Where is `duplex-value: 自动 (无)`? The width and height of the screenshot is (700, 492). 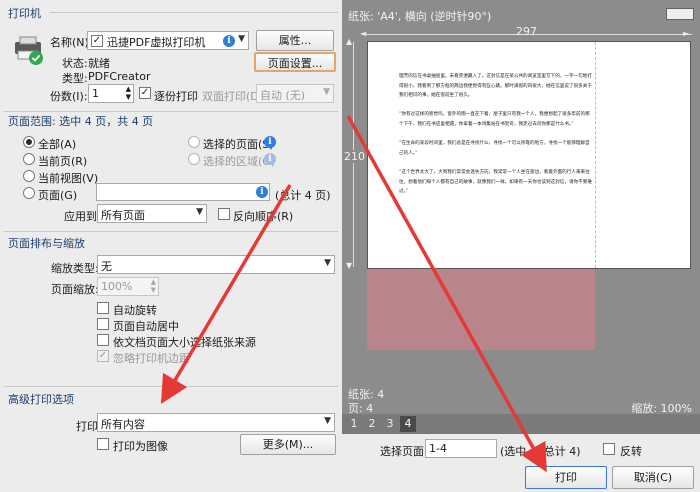
duplex-value: 自动 (无) is located at coordinates (283, 95).